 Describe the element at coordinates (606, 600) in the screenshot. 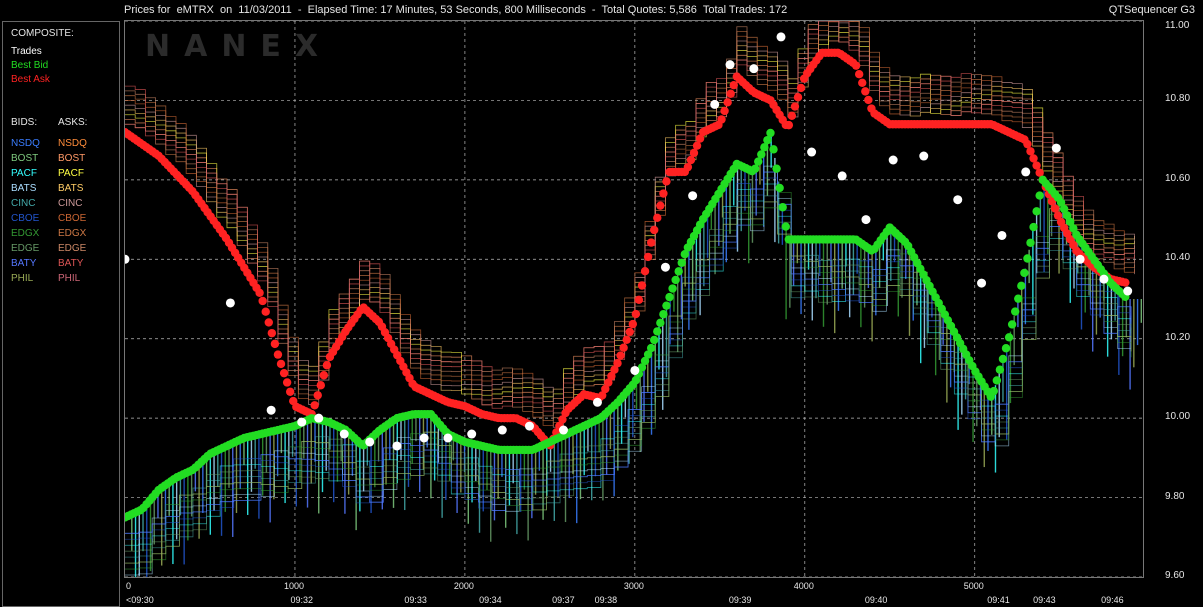

I see `time-label: 09:38` at that location.